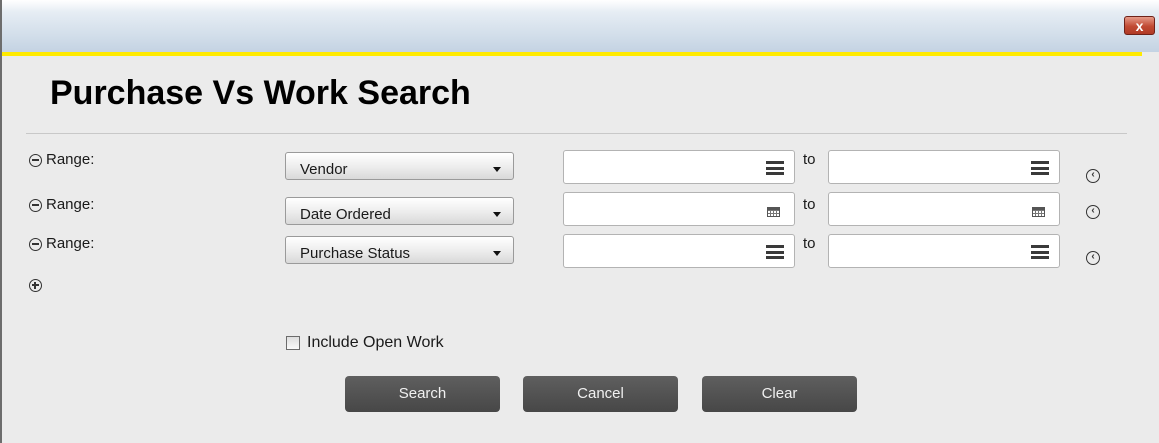 This screenshot has width=1159, height=443. Describe the element at coordinates (779, 394) in the screenshot. I see `clear-button: Clear` at that location.